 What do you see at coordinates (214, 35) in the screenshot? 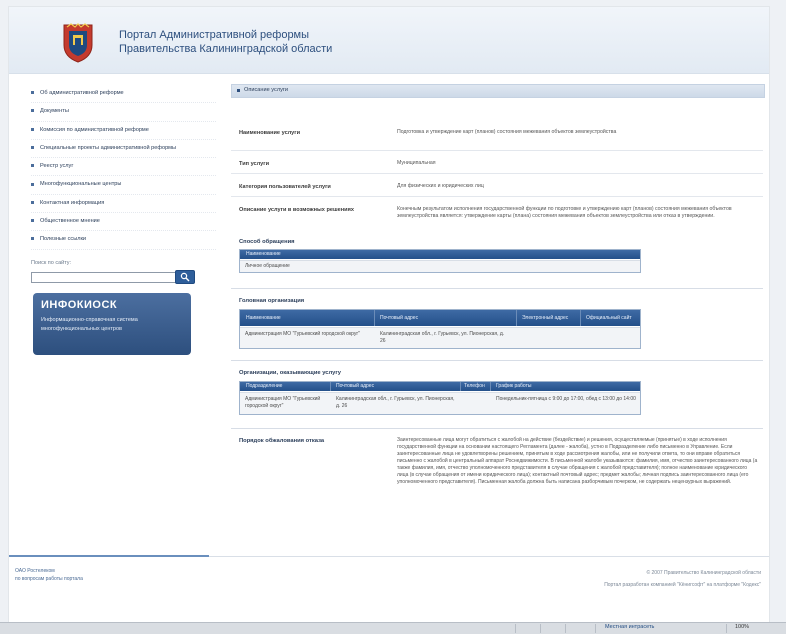
I see `portal-title: Портал Административной реформы` at bounding box center [214, 35].